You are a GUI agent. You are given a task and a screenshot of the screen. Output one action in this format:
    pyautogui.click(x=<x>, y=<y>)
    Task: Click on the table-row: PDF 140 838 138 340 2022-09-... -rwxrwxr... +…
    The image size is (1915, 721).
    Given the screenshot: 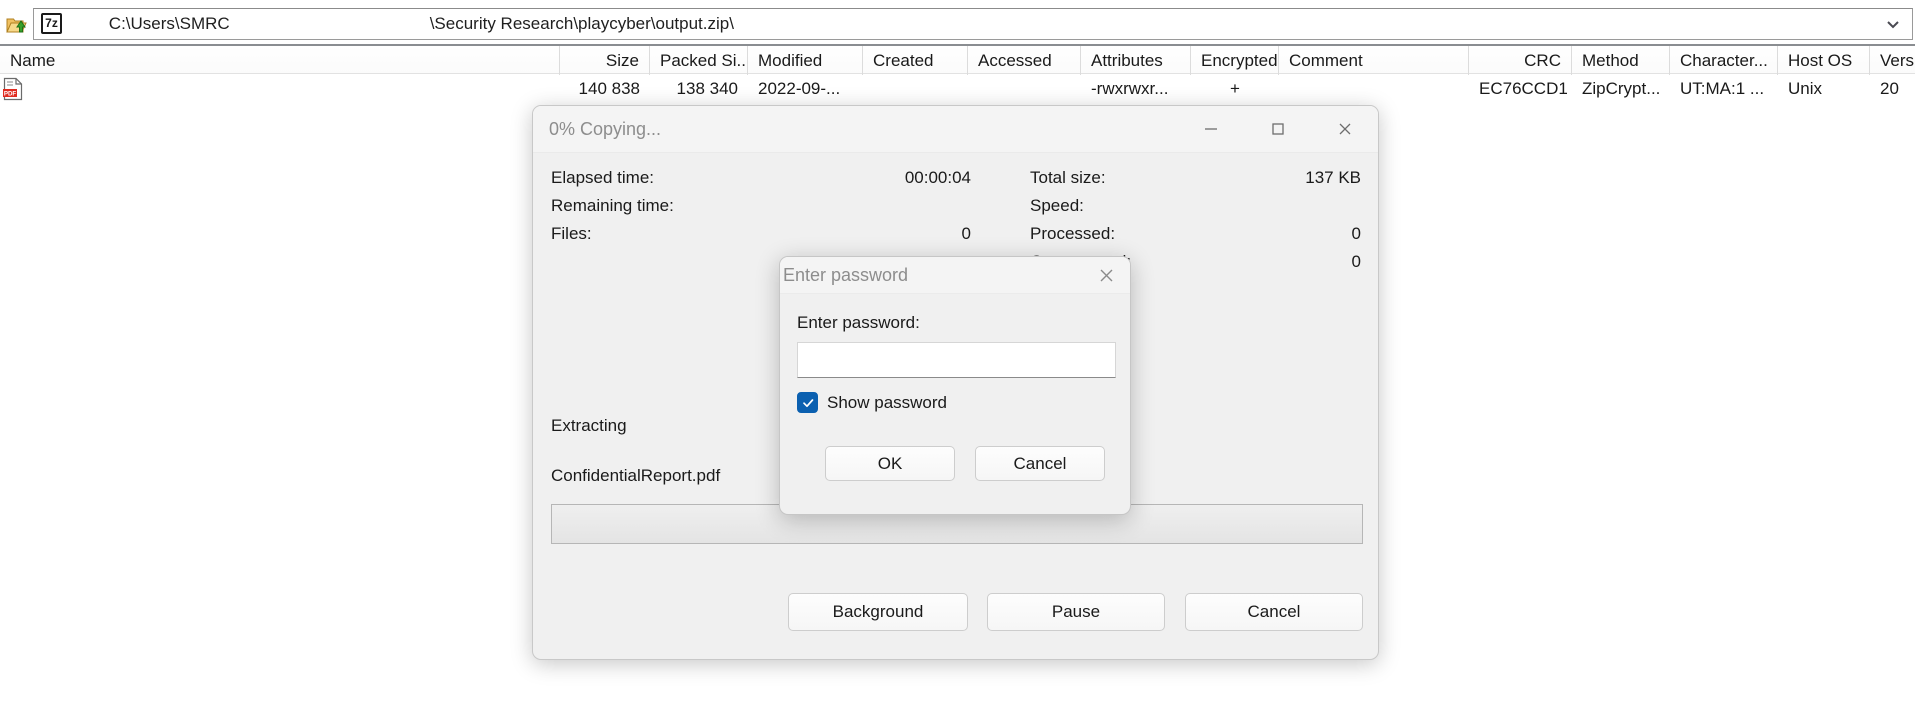 What is the action you would take?
    pyautogui.click(x=957, y=89)
    